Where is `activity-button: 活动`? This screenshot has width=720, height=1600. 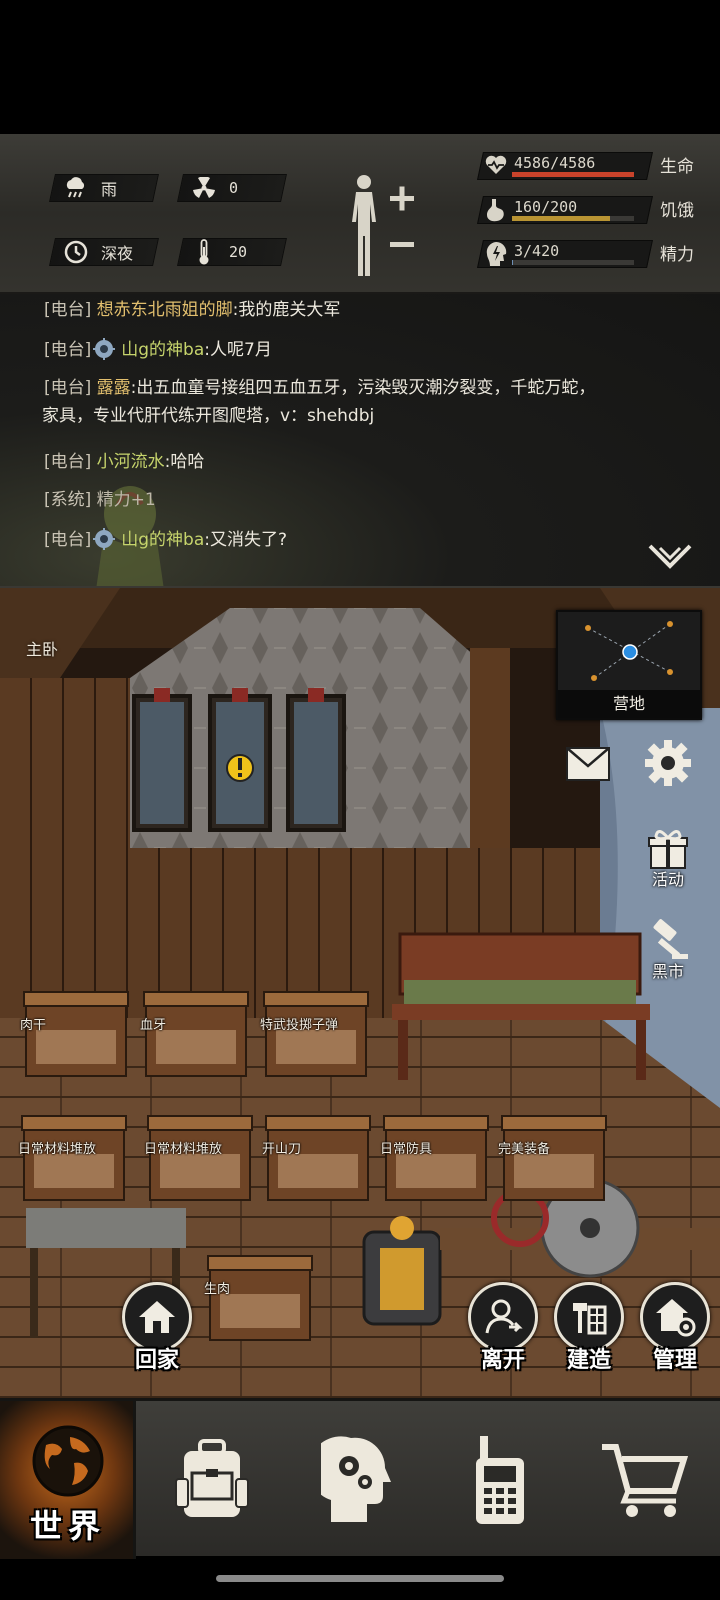
activity-button: 活动 is located at coordinates (668, 859).